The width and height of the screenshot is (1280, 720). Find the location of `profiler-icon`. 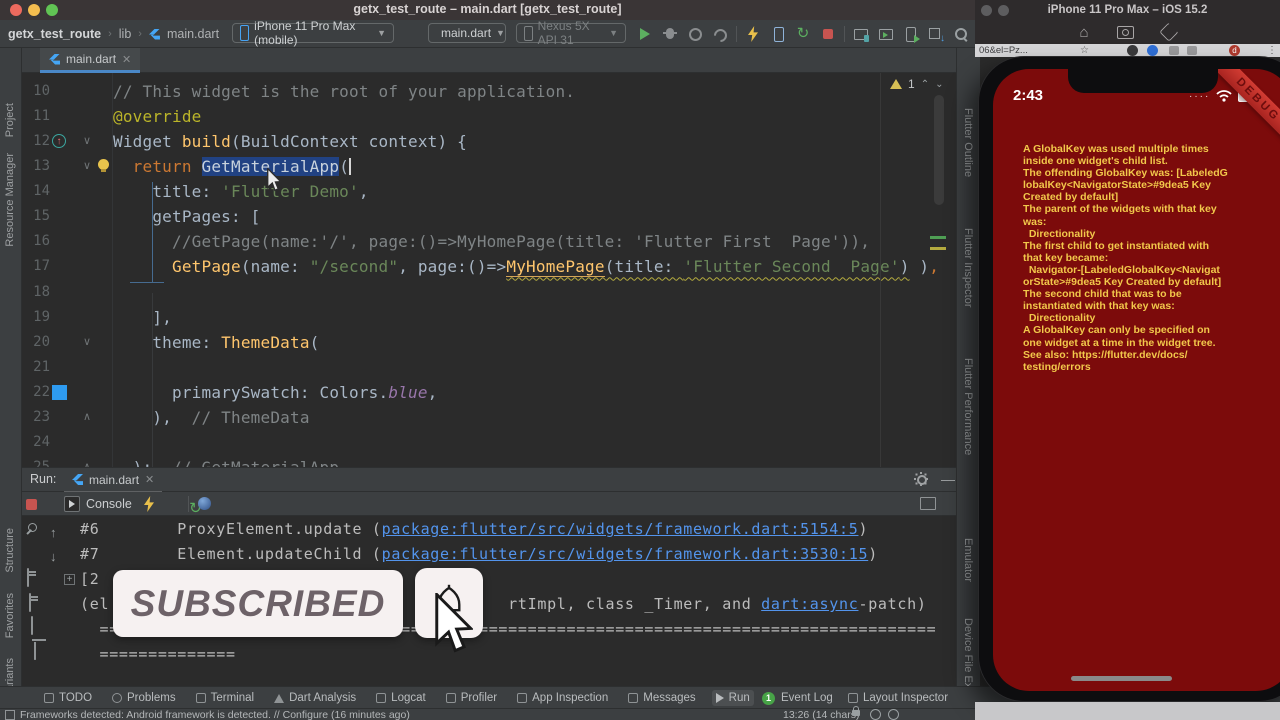

profiler-icon is located at coordinates (720, 34).